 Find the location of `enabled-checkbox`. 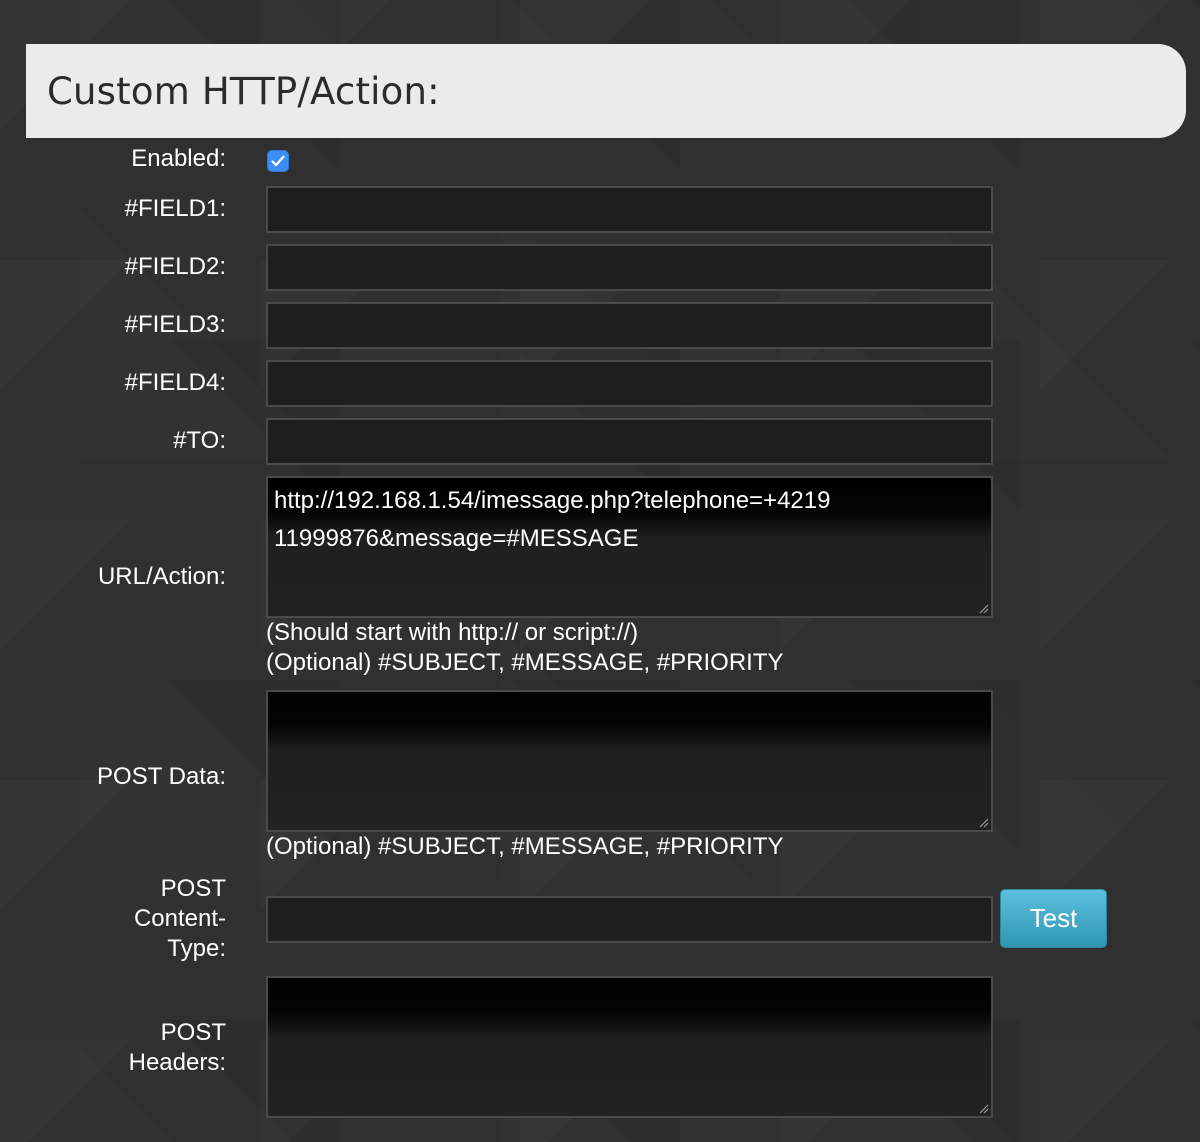

enabled-checkbox is located at coordinates (278, 161).